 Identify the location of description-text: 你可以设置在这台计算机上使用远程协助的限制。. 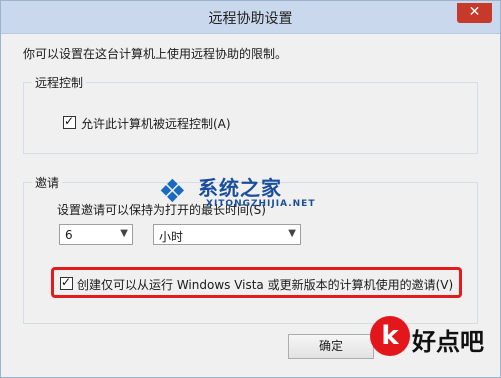
(155, 54).